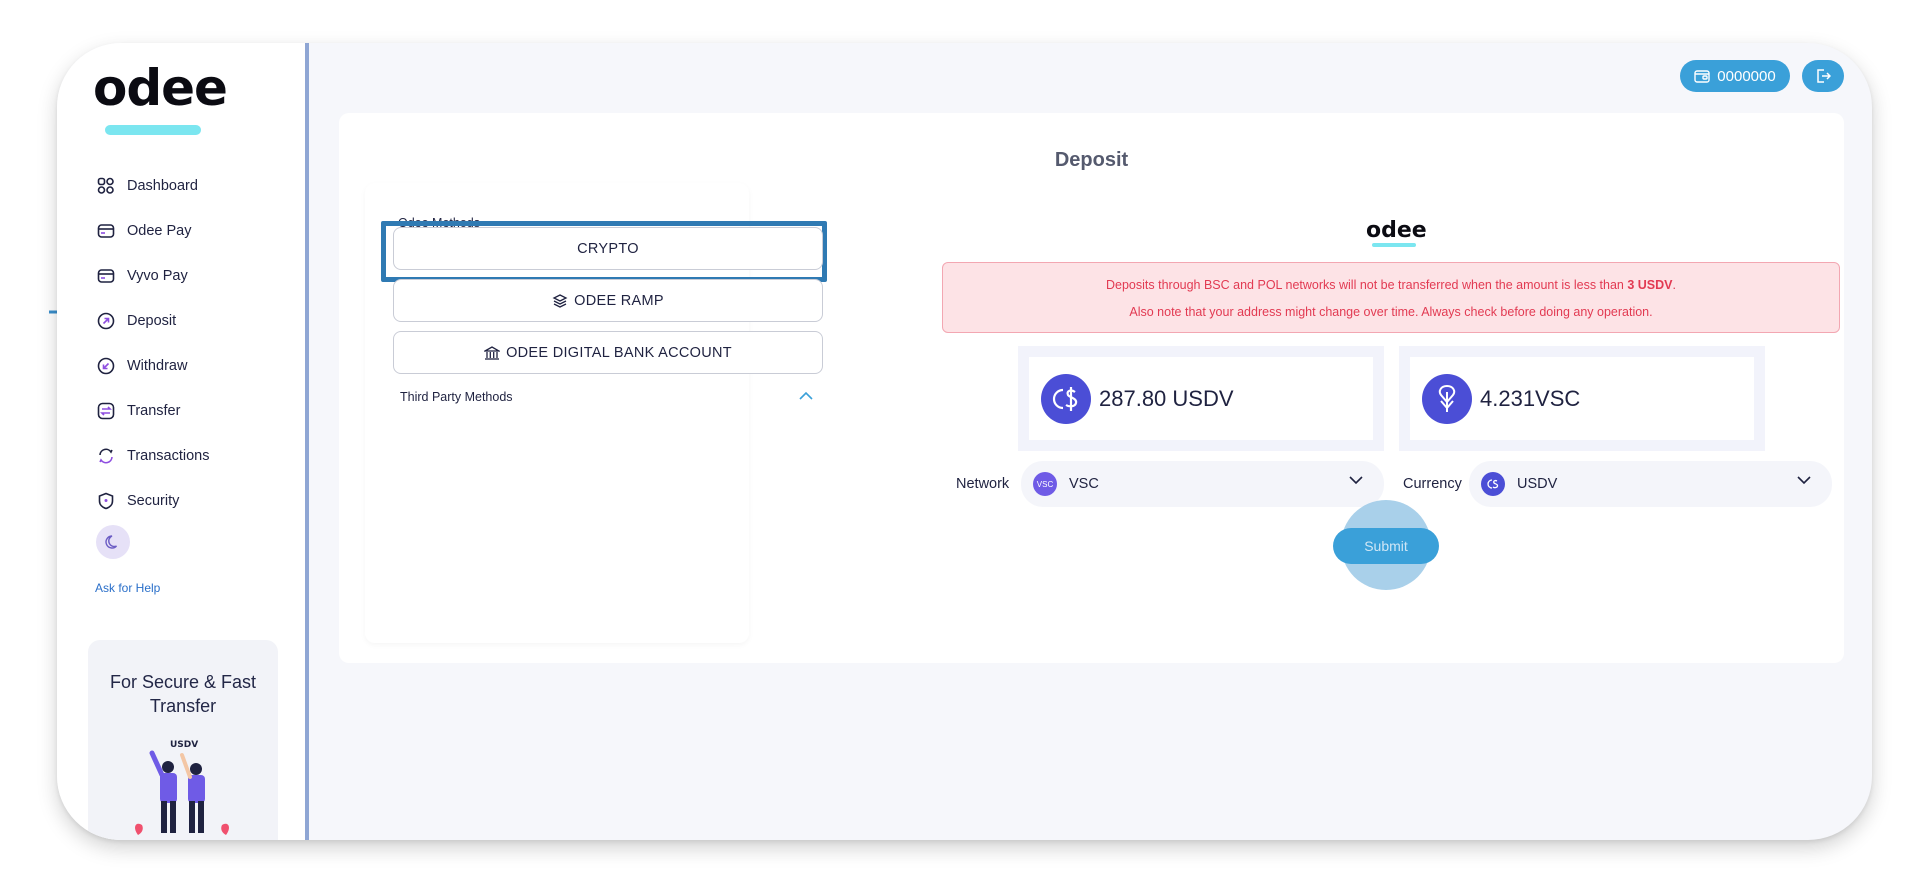 This screenshot has width=1920, height=880. I want to click on usdv-coin-icon, so click(1066, 398).